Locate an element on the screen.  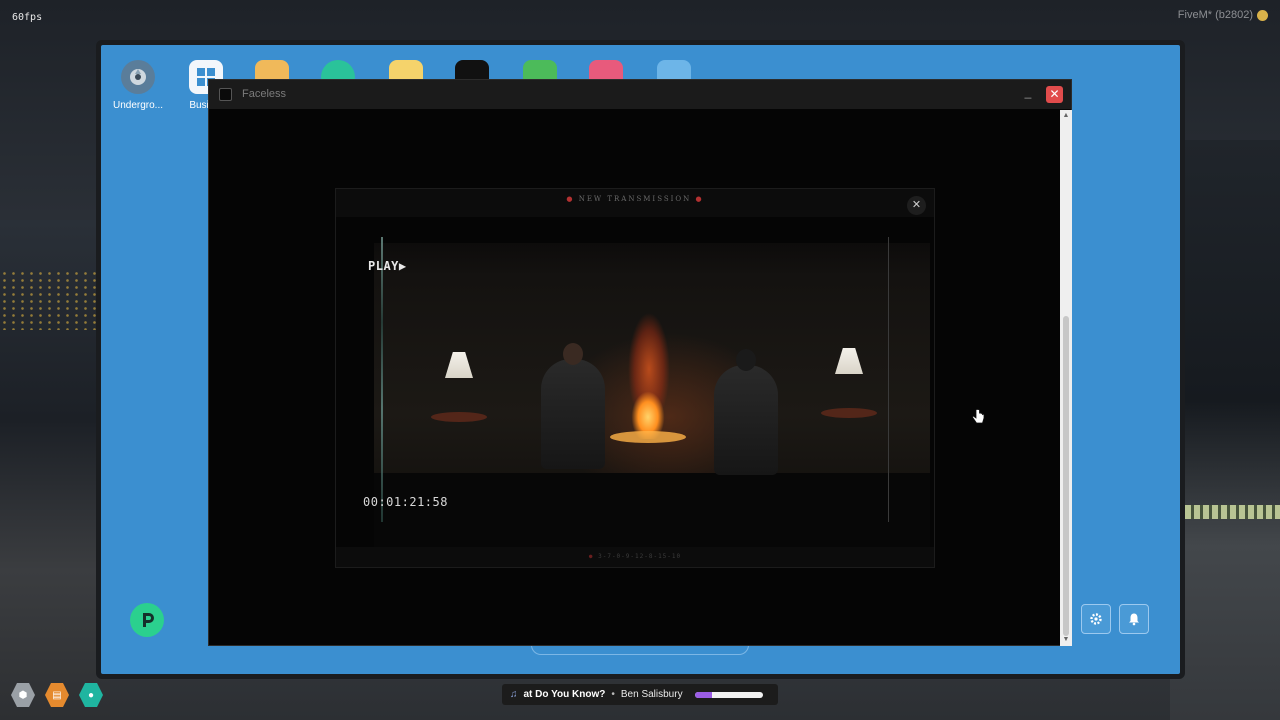
background-right is located at coordinates (1225, 430).